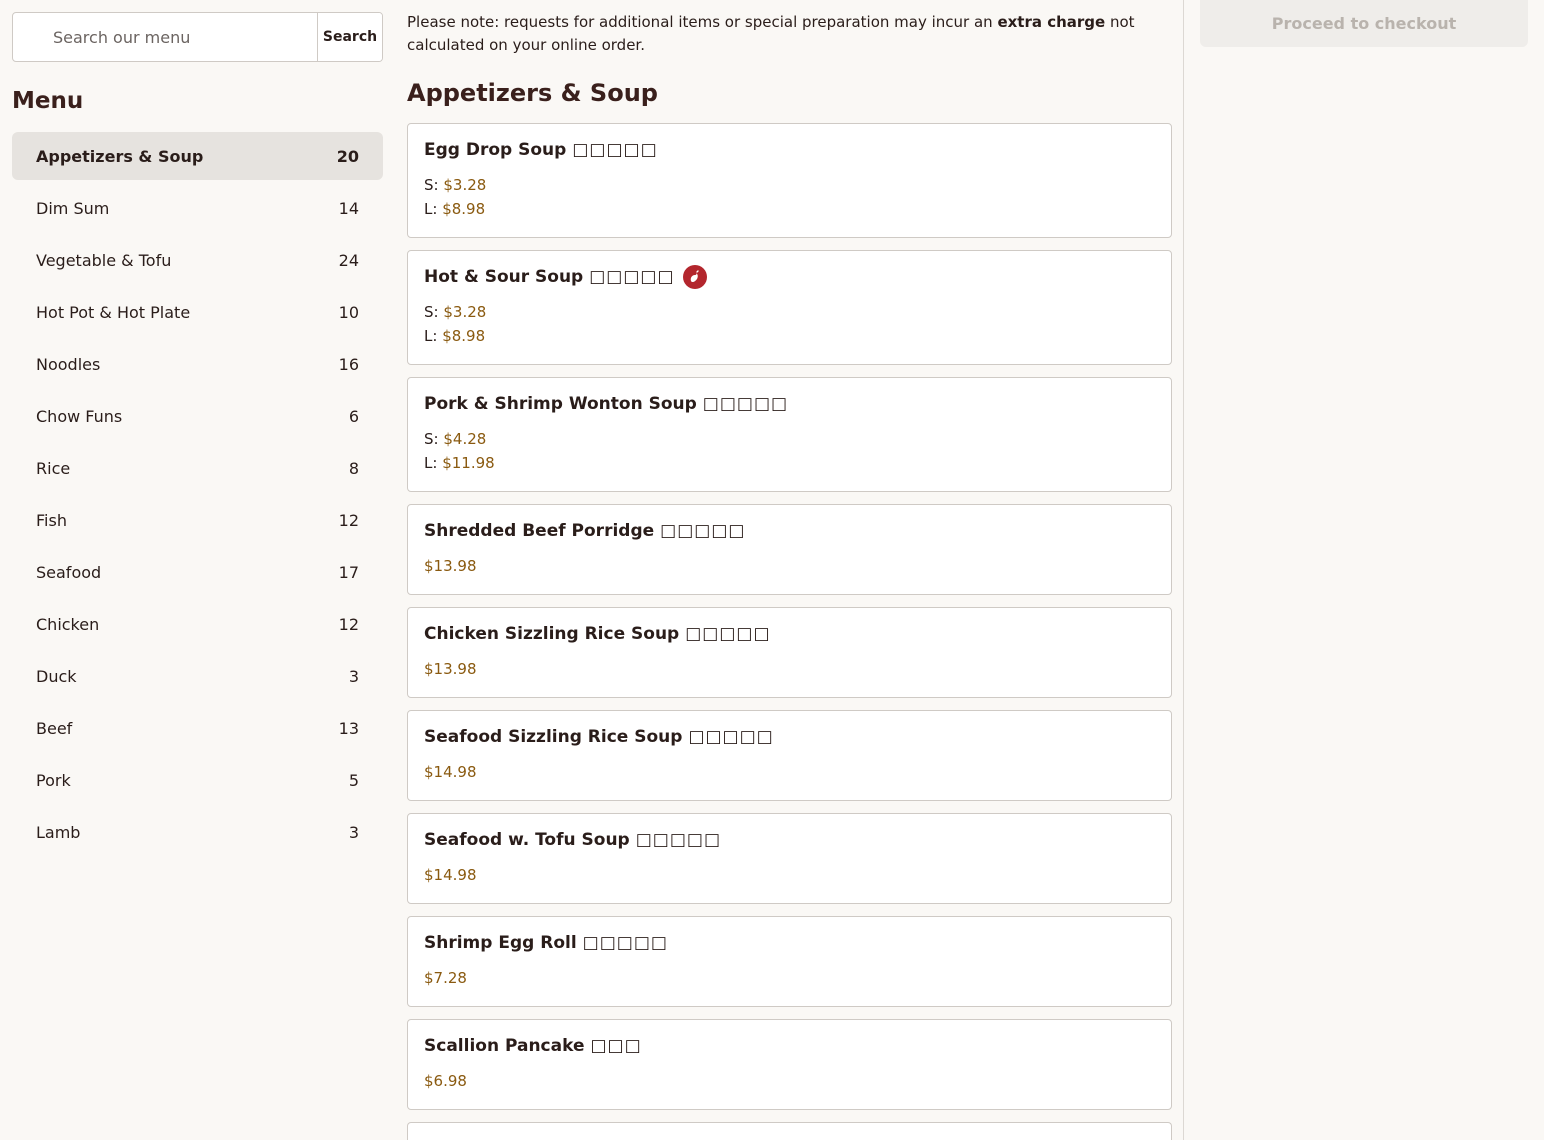  Describe the element at coordinates (789, 858) in the screenshot. I see `menu-item-seafood-tofu-soup: Seafood w. Tofu Soup □□□□□ $14.98` at that location.